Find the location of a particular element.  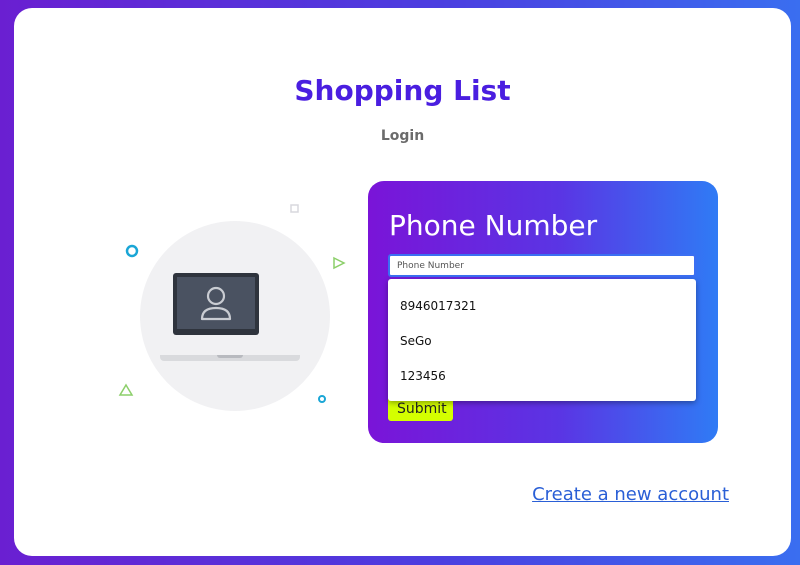

login-illustration is located at coordinates (234, 308).